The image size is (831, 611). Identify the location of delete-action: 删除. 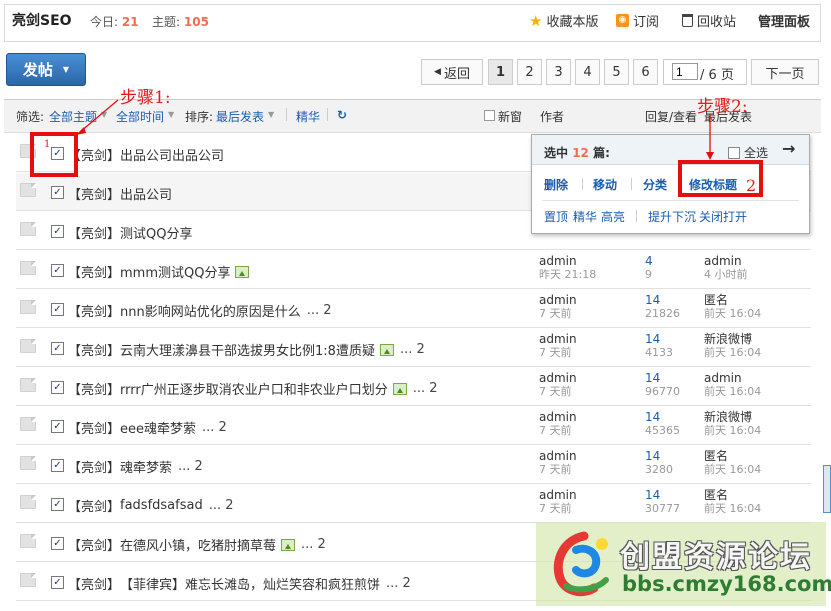
(556, 184).